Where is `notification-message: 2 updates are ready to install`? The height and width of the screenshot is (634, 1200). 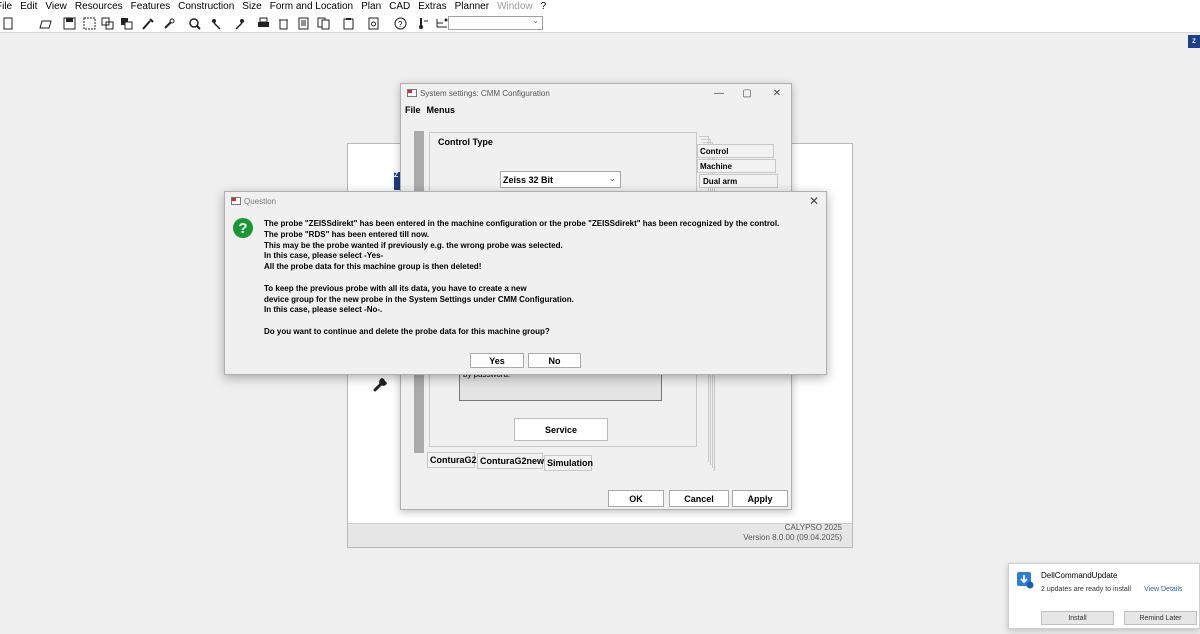
notification-message: 2 updates are ready to install is located at coordinates (1086, 589).